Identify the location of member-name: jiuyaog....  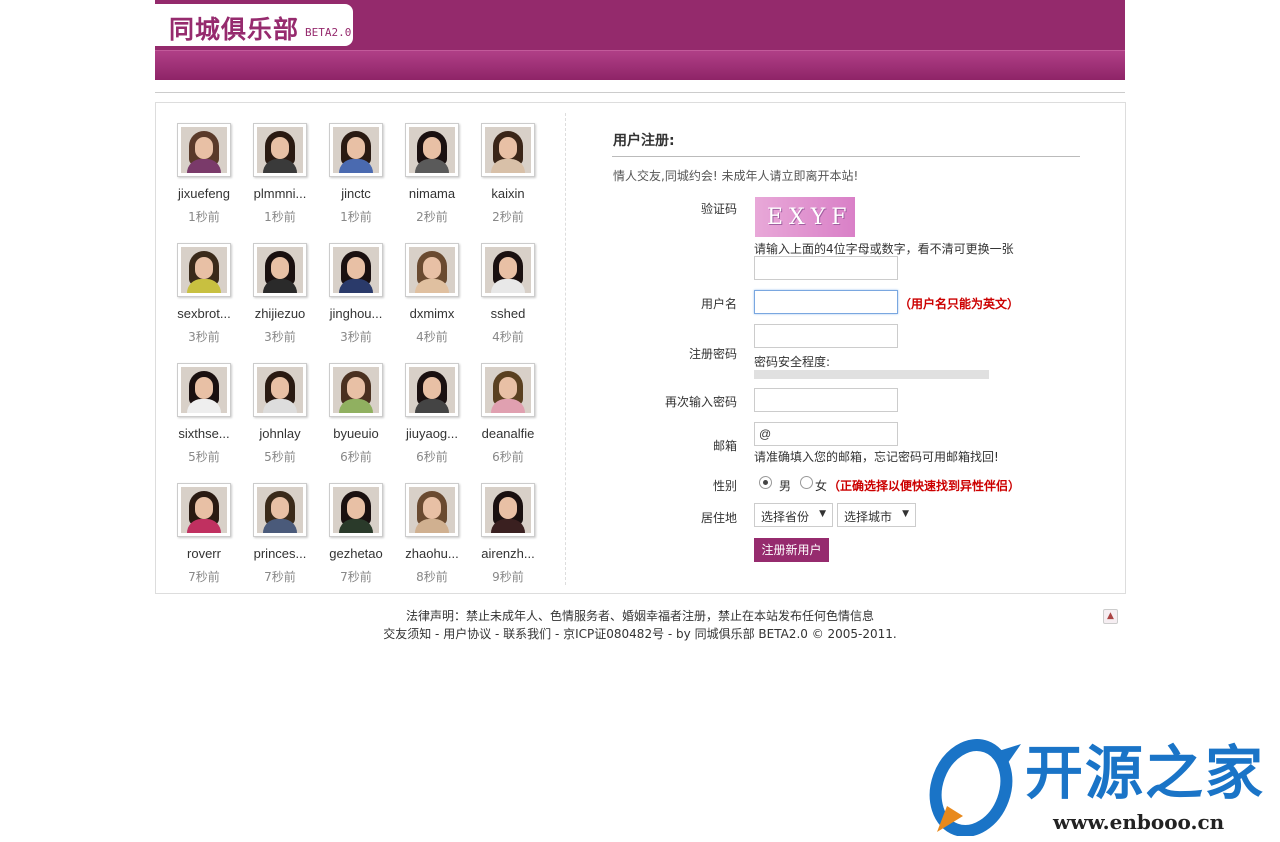
(432, 433).